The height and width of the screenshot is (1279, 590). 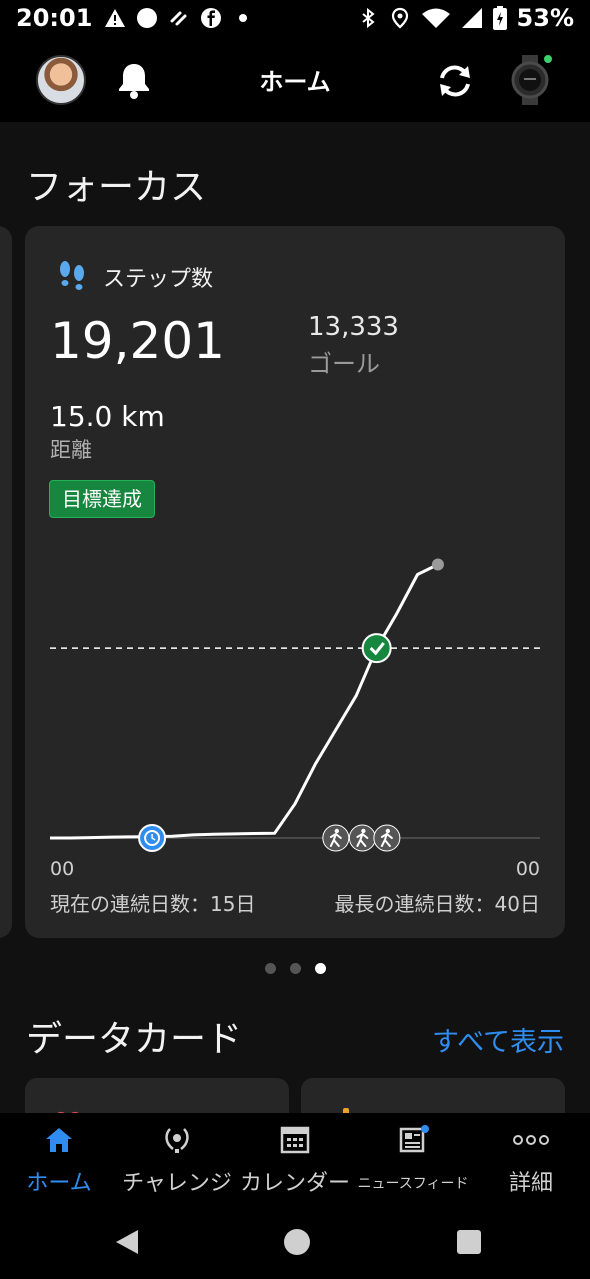 I want to click on system-navigation-bar, so click(x=295, y=1241).